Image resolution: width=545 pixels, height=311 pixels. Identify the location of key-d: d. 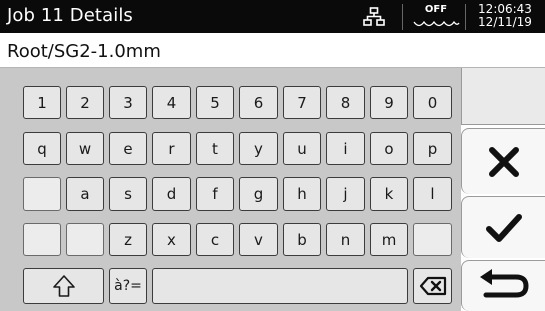
(171, 194).